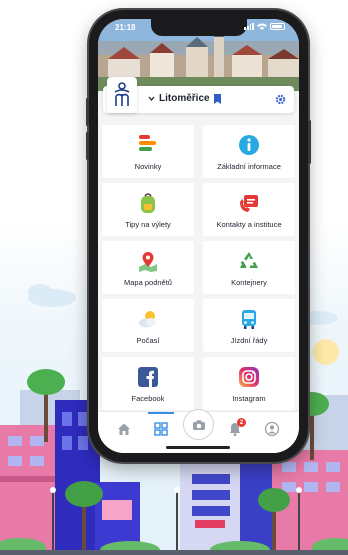  What do you see at coordinates (272, 429) in the screenshot?
I see `profile-icon` at bounding box center [272, 429].